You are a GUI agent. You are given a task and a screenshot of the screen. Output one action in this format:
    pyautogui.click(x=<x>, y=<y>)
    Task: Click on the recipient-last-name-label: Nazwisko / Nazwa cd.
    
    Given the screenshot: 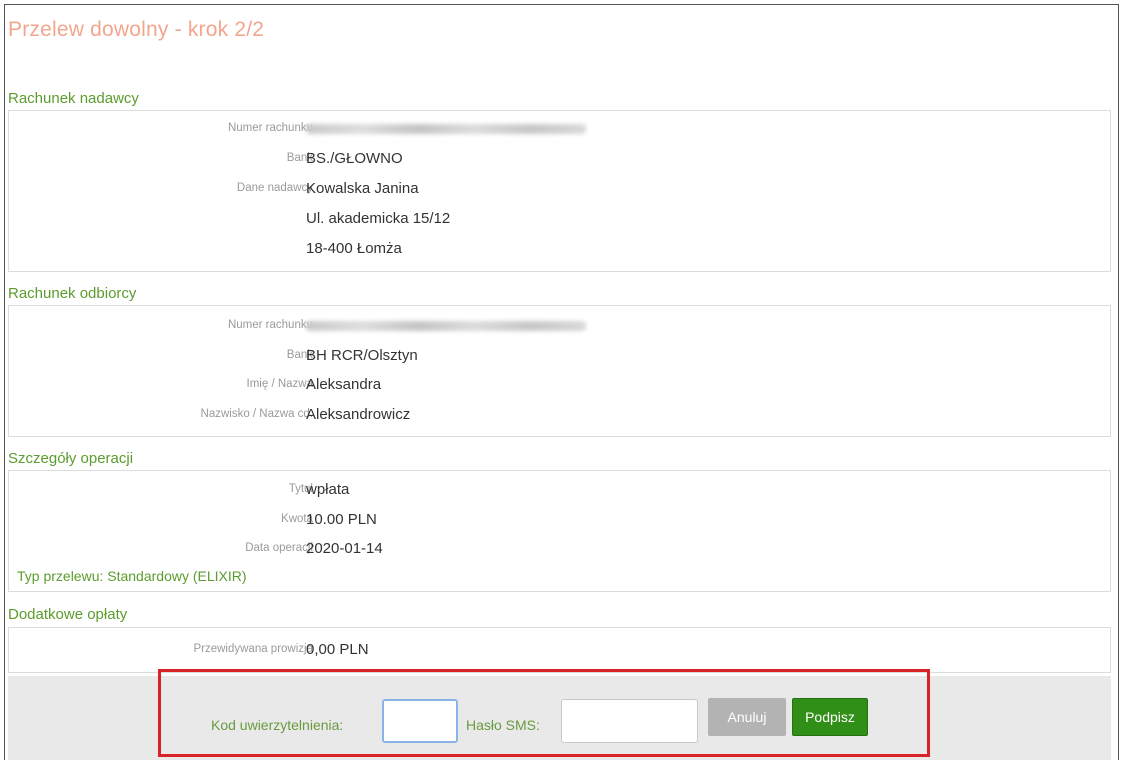 What is the action you would take?
    pyautogui.click(x=256, y=414)
    